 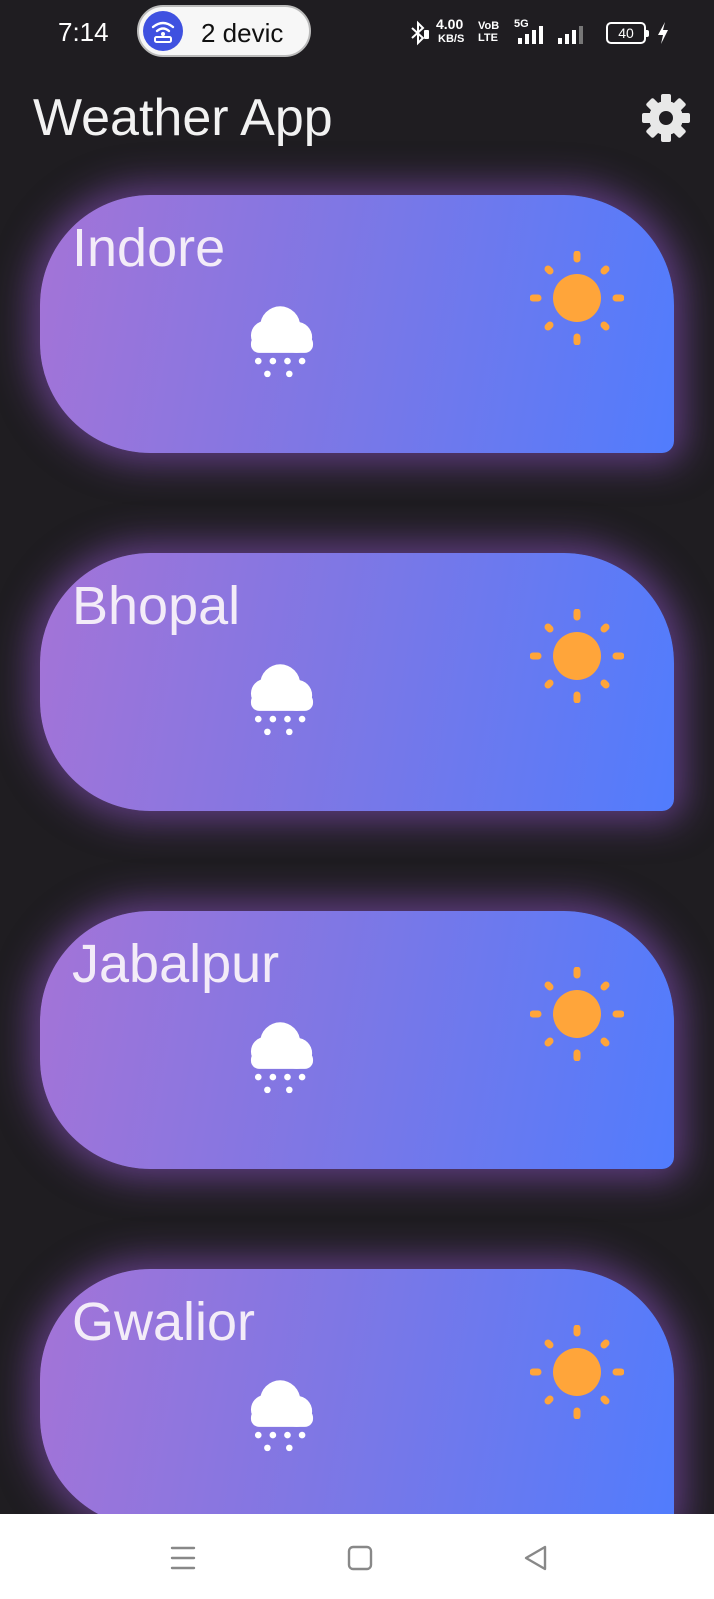 I want to click on status-icons: 4.00 KB/S VoB LTE 5G 40, so click(x=543, y=33).